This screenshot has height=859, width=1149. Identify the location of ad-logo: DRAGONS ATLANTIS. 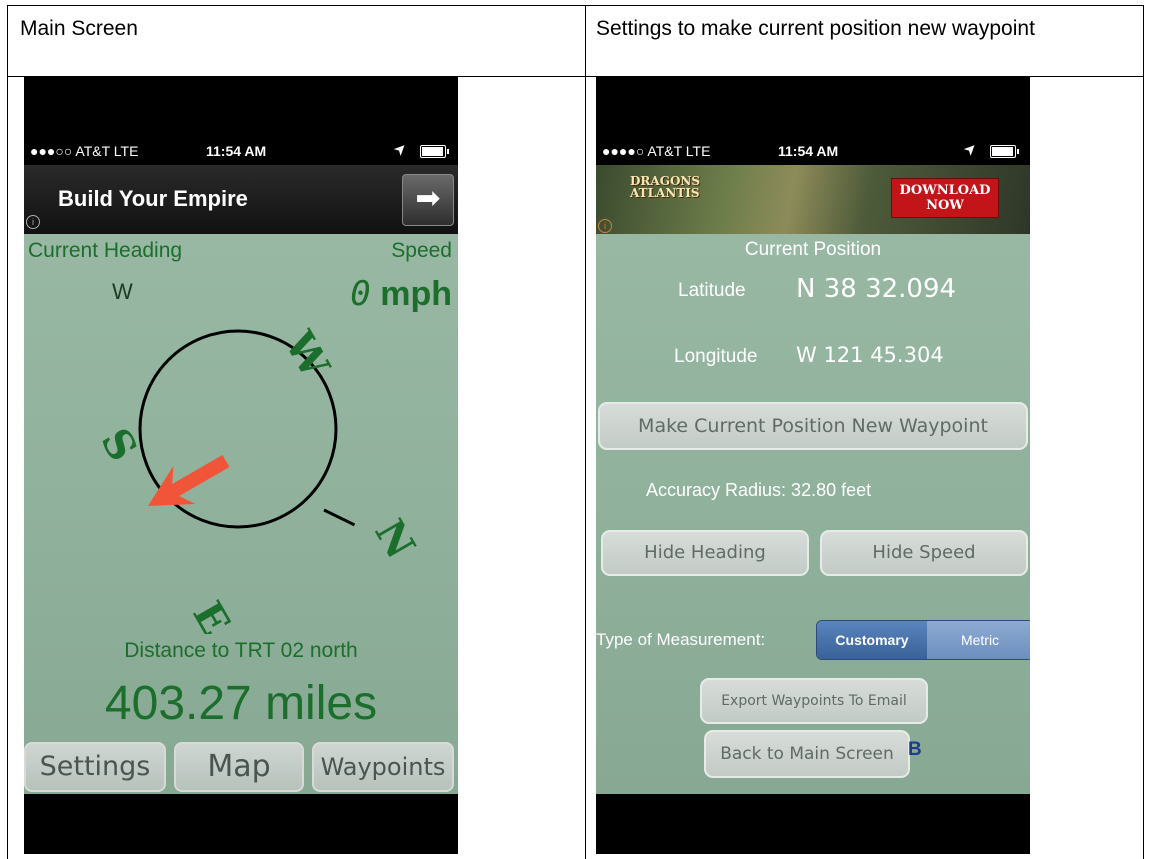
(665, 187).